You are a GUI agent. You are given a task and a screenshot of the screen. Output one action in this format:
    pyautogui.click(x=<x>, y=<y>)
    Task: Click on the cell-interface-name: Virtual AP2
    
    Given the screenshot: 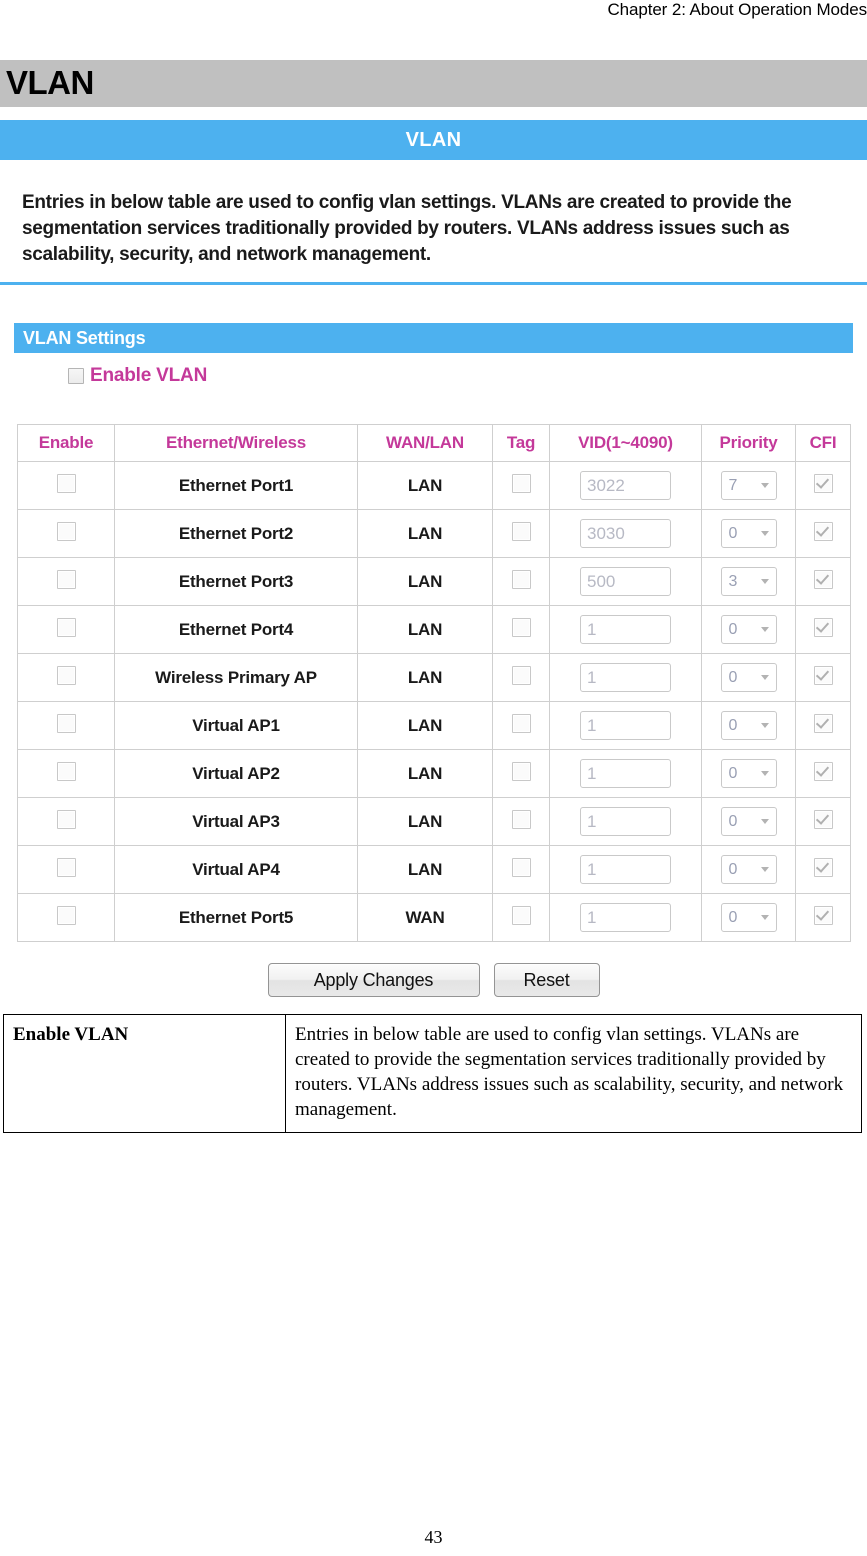 What is the action you would take?
    pyautogui.click(x=236, y=773)
    